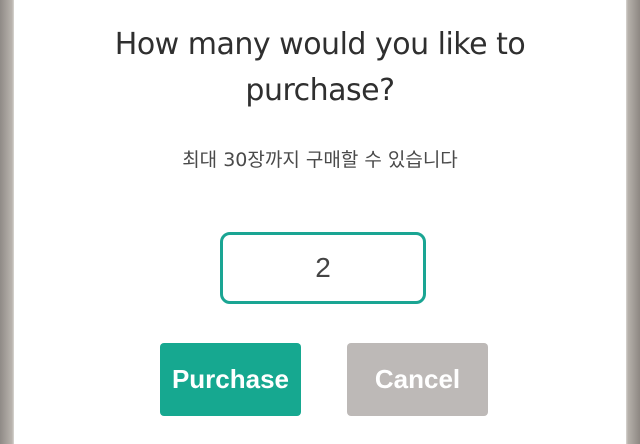 The height and width of the screenshot is (444, 640). Describe the element at coordinates (417, 379) in the screenshot. I see `cancel-button: Cancel` at that location.